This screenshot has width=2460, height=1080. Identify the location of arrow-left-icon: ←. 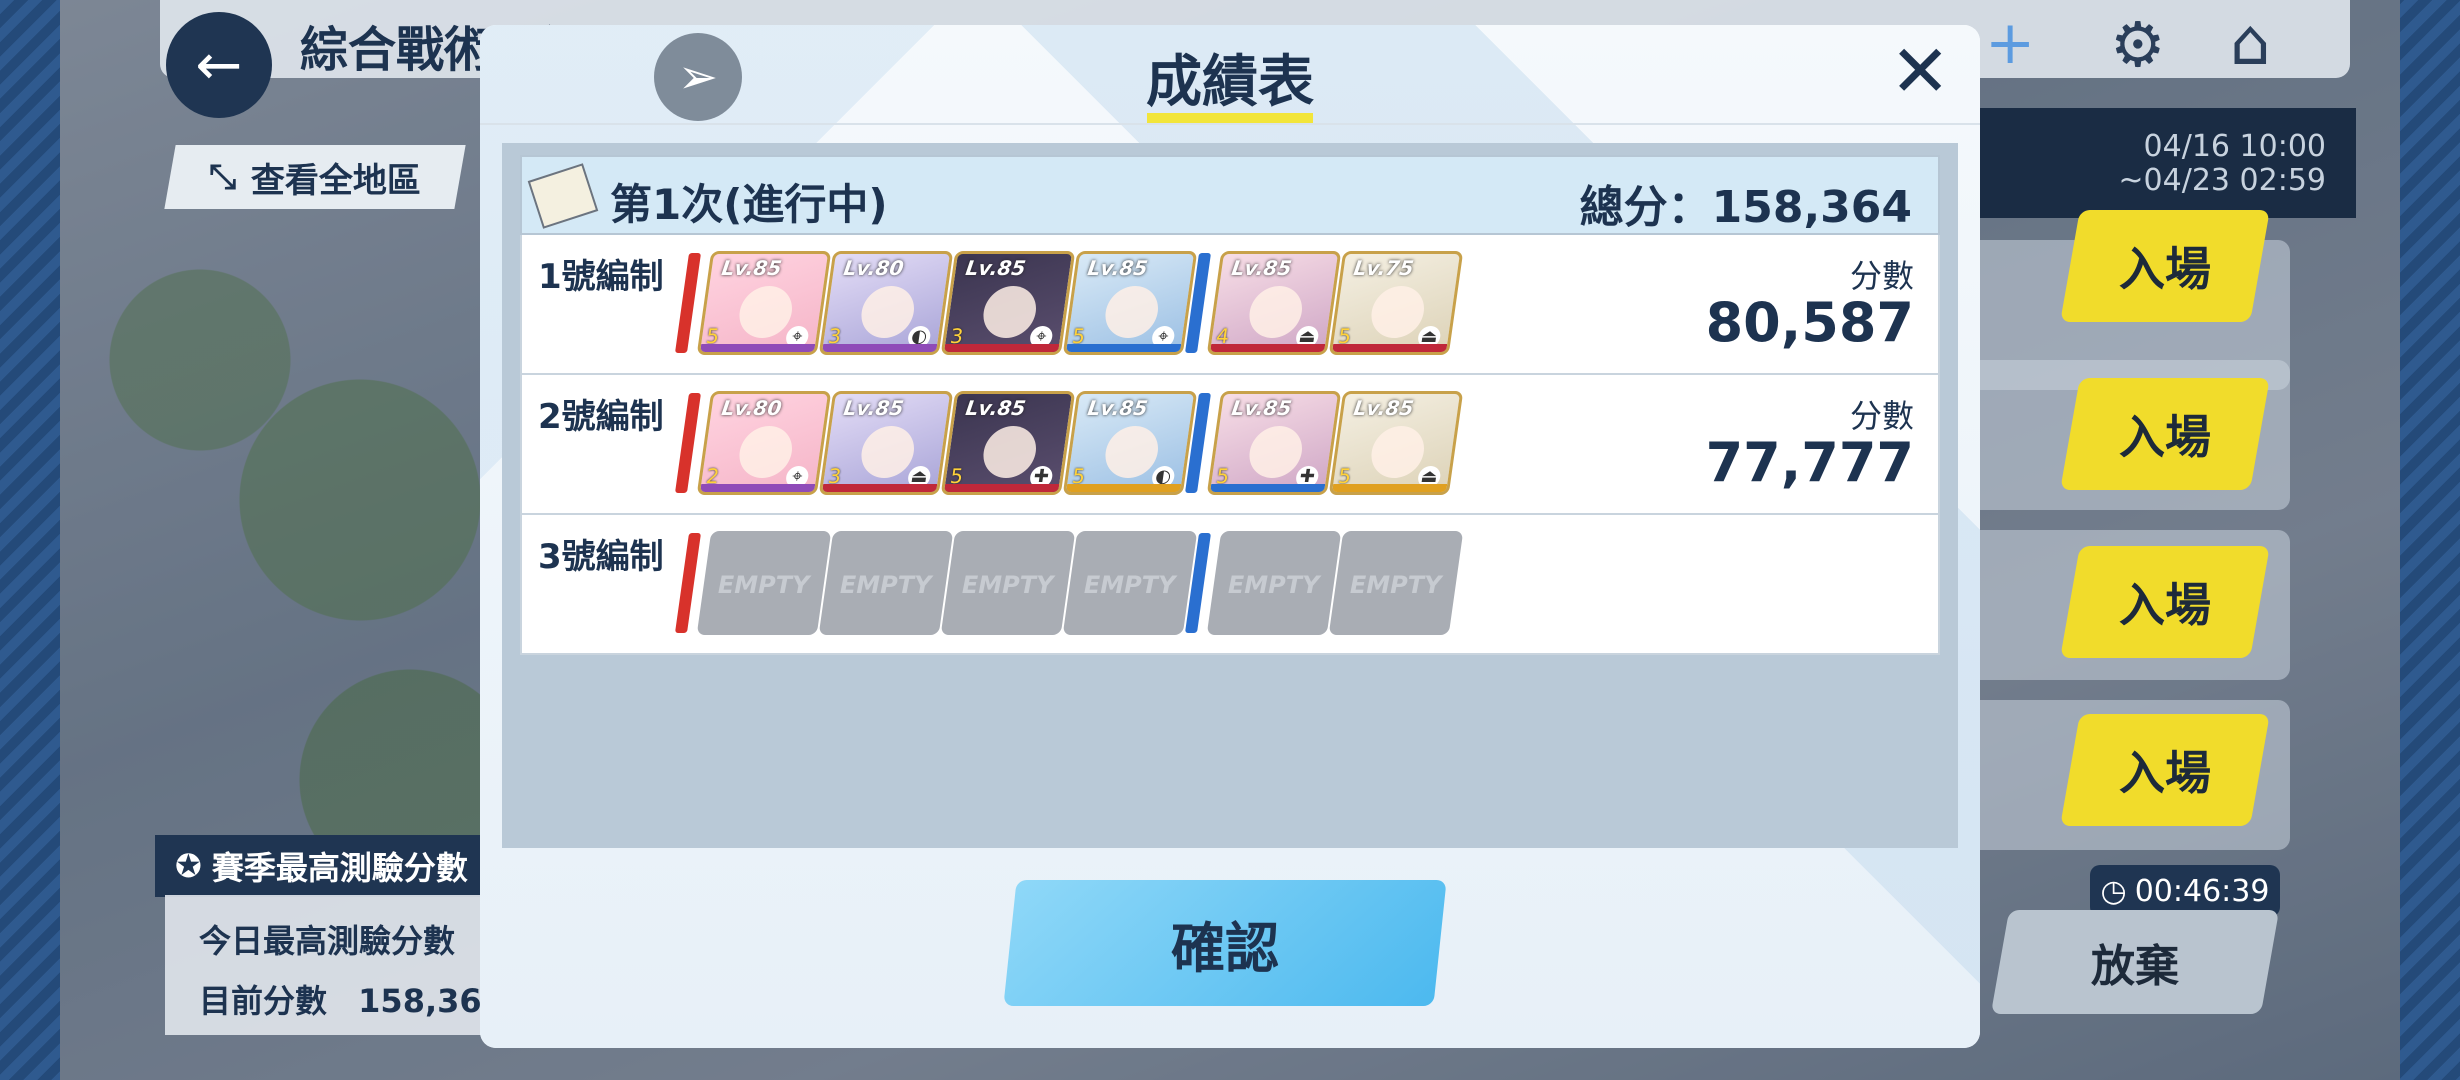
(219, 65).